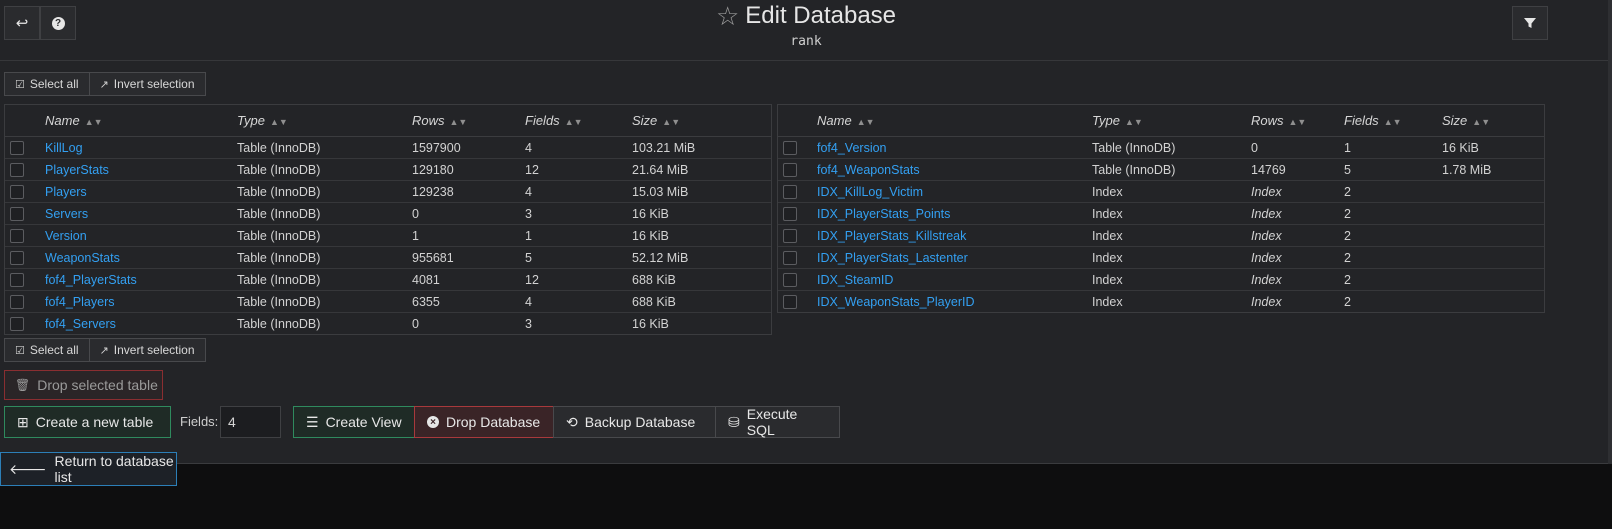  What do you see at coordinates (468, 235) in the screenshot?
I see `table-rows: 1` at bounding box center [468, 235].